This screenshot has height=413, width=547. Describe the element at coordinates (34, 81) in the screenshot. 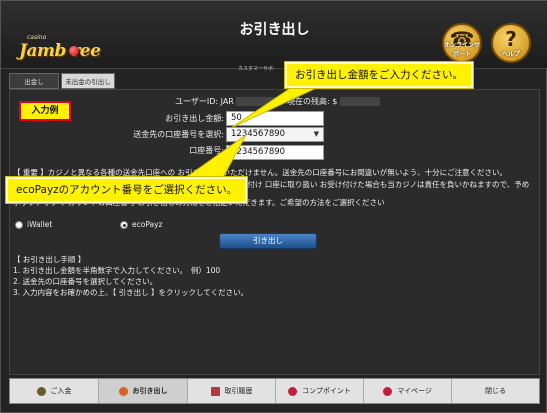

I see `tab-withdraw: 出金し` at that location.